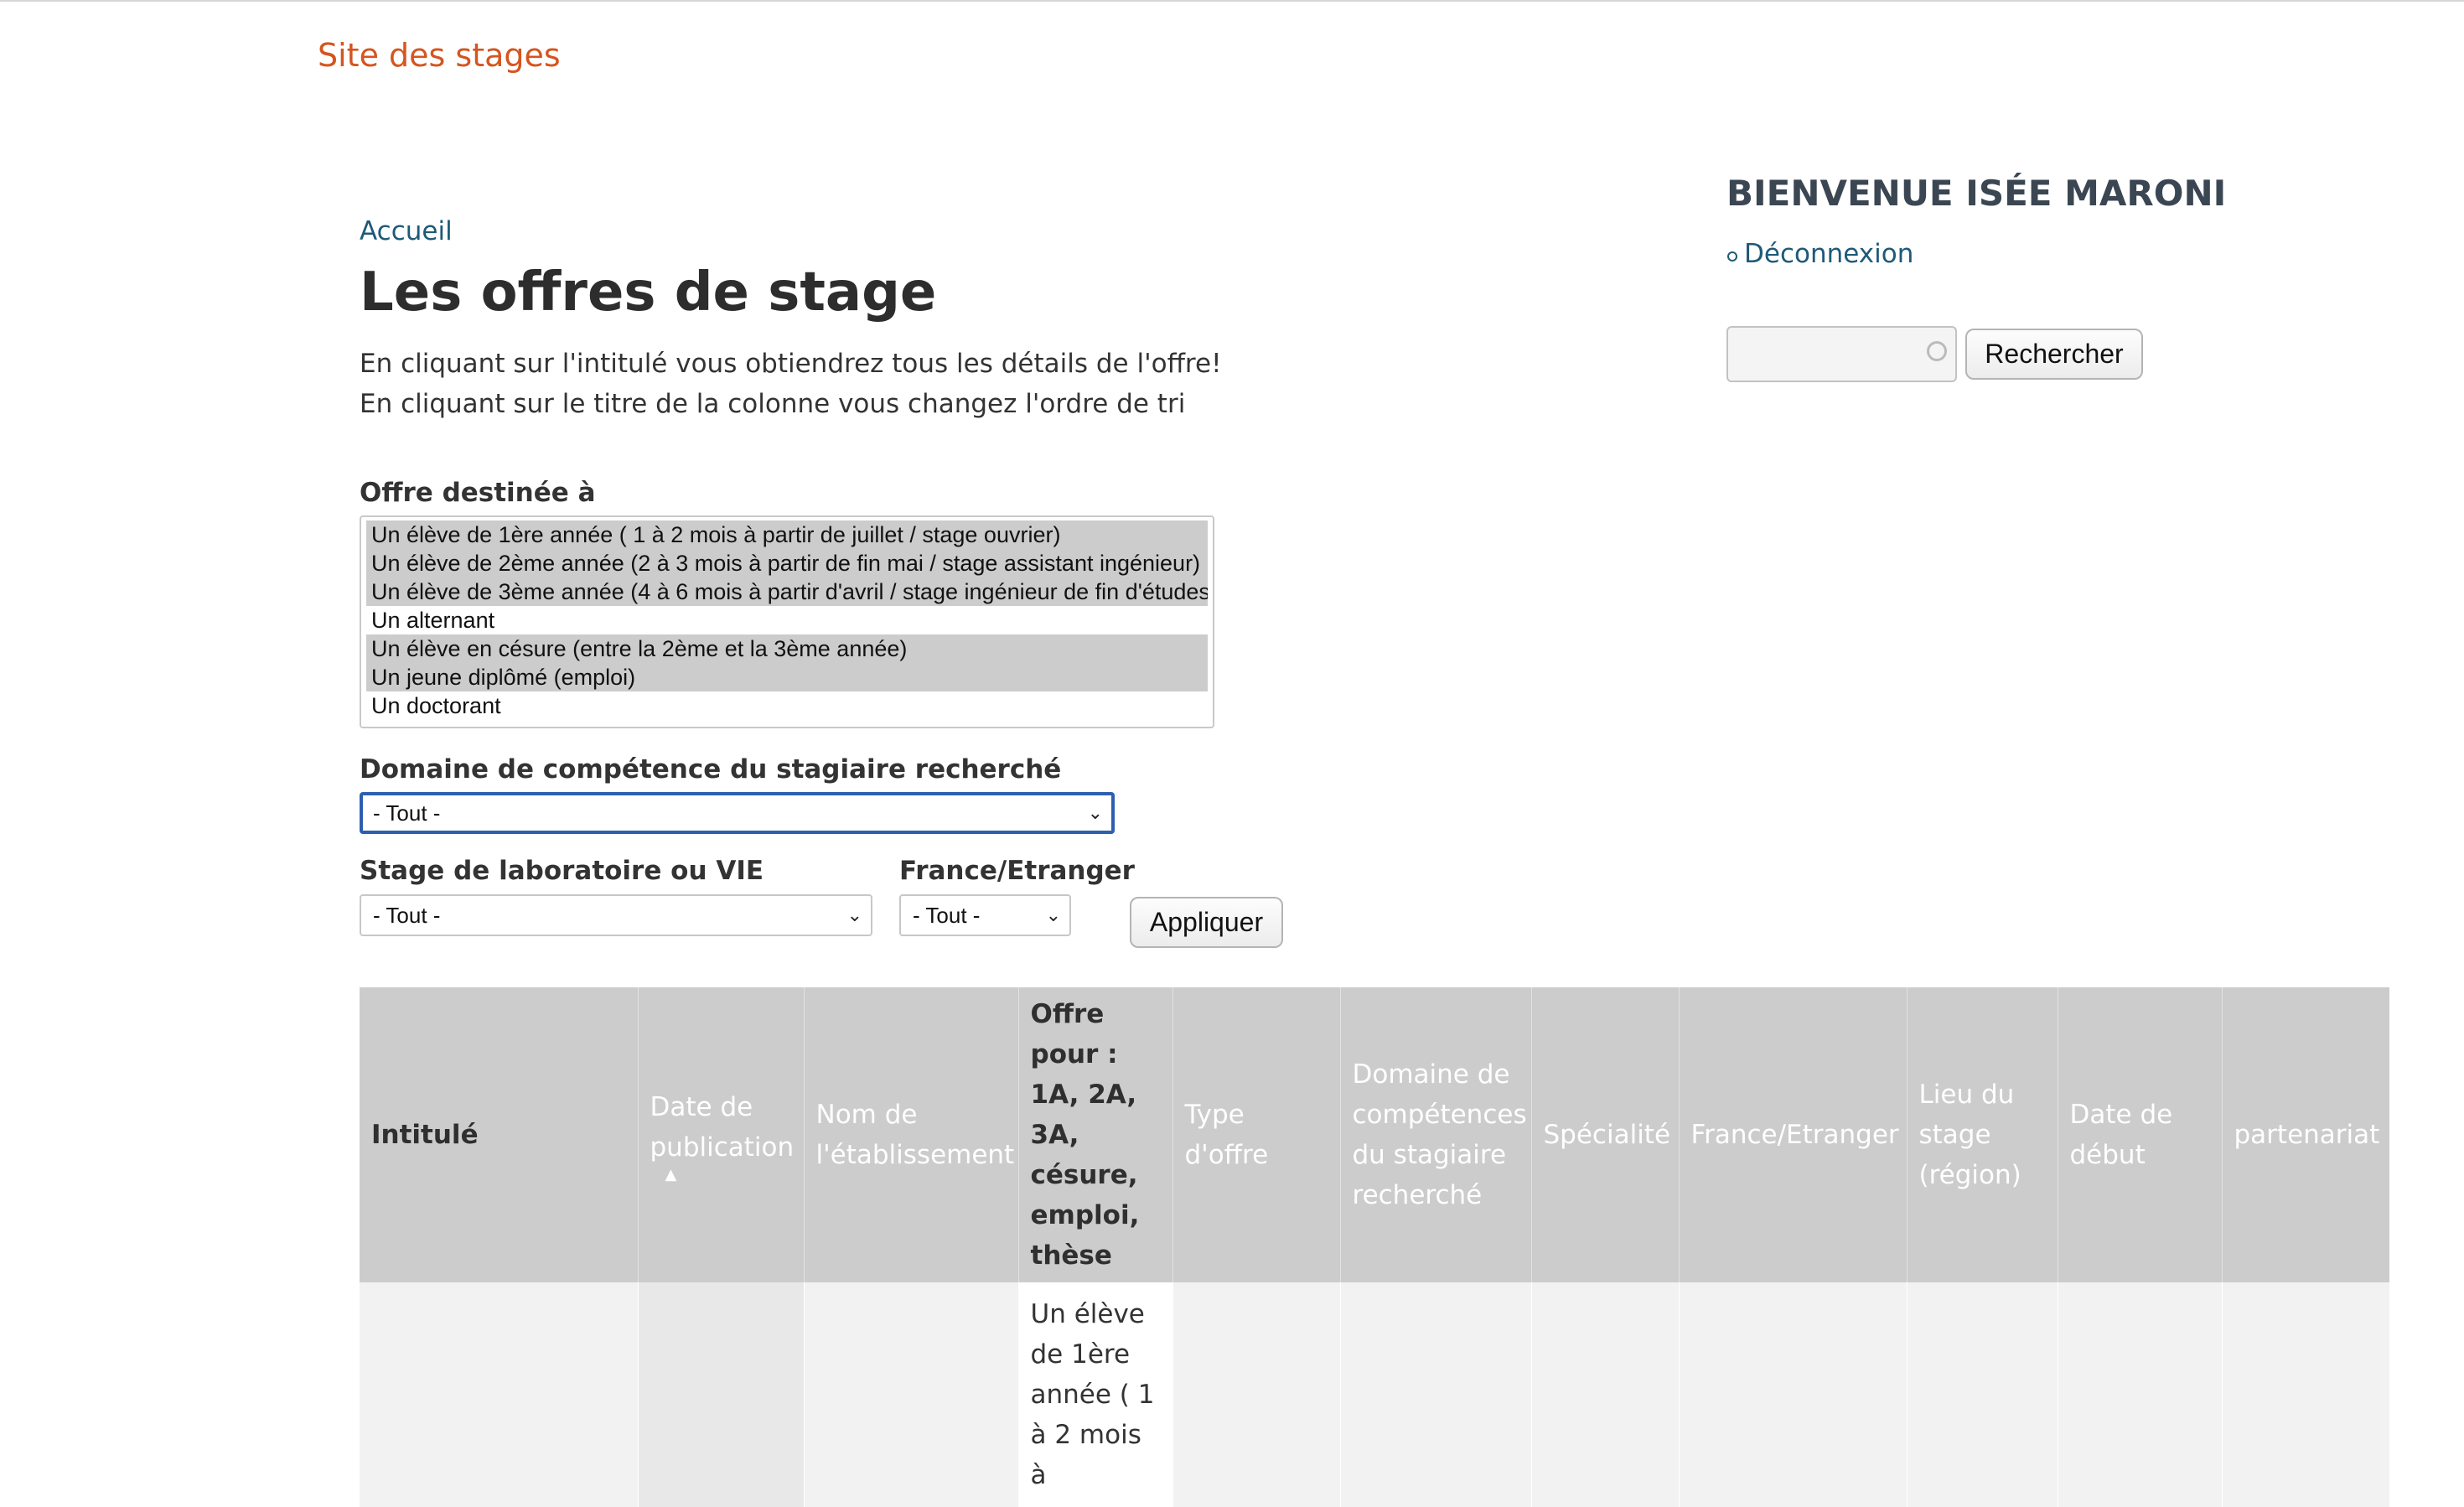  I want to click on column-header-type-offre: Type d'offre, so click(1256, 1134).